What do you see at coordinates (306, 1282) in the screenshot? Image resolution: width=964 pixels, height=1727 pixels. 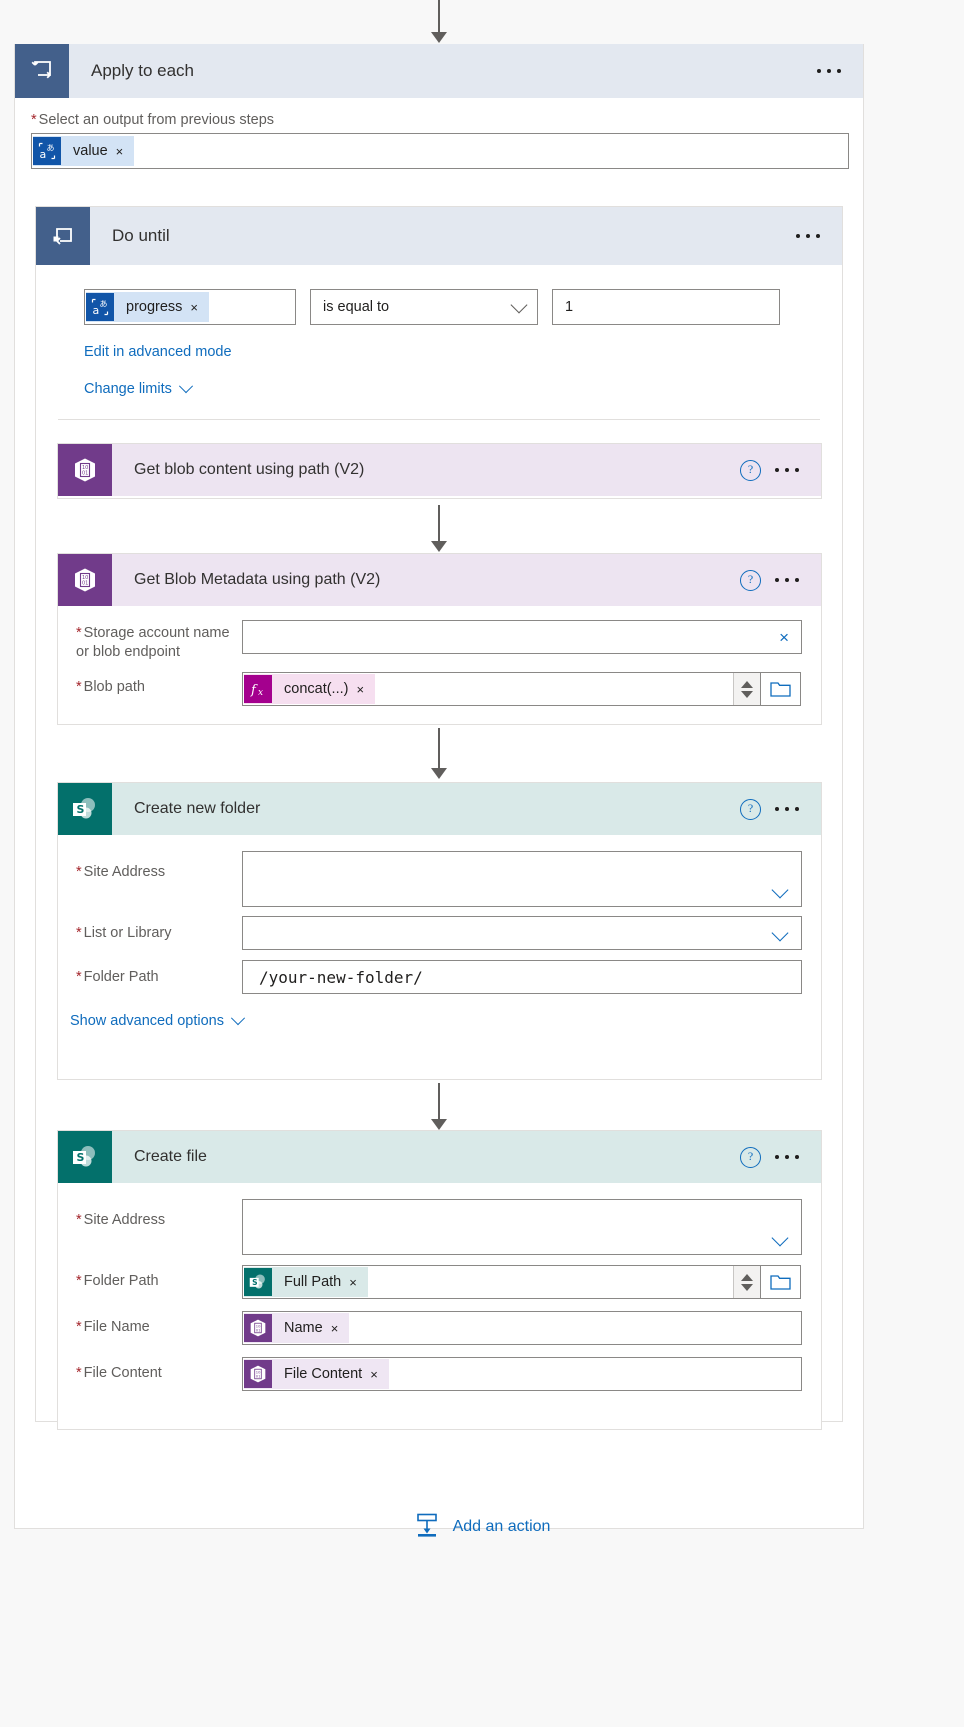 I see `token-full-path: S Full Path ×` at bounding box center [306, 1282].